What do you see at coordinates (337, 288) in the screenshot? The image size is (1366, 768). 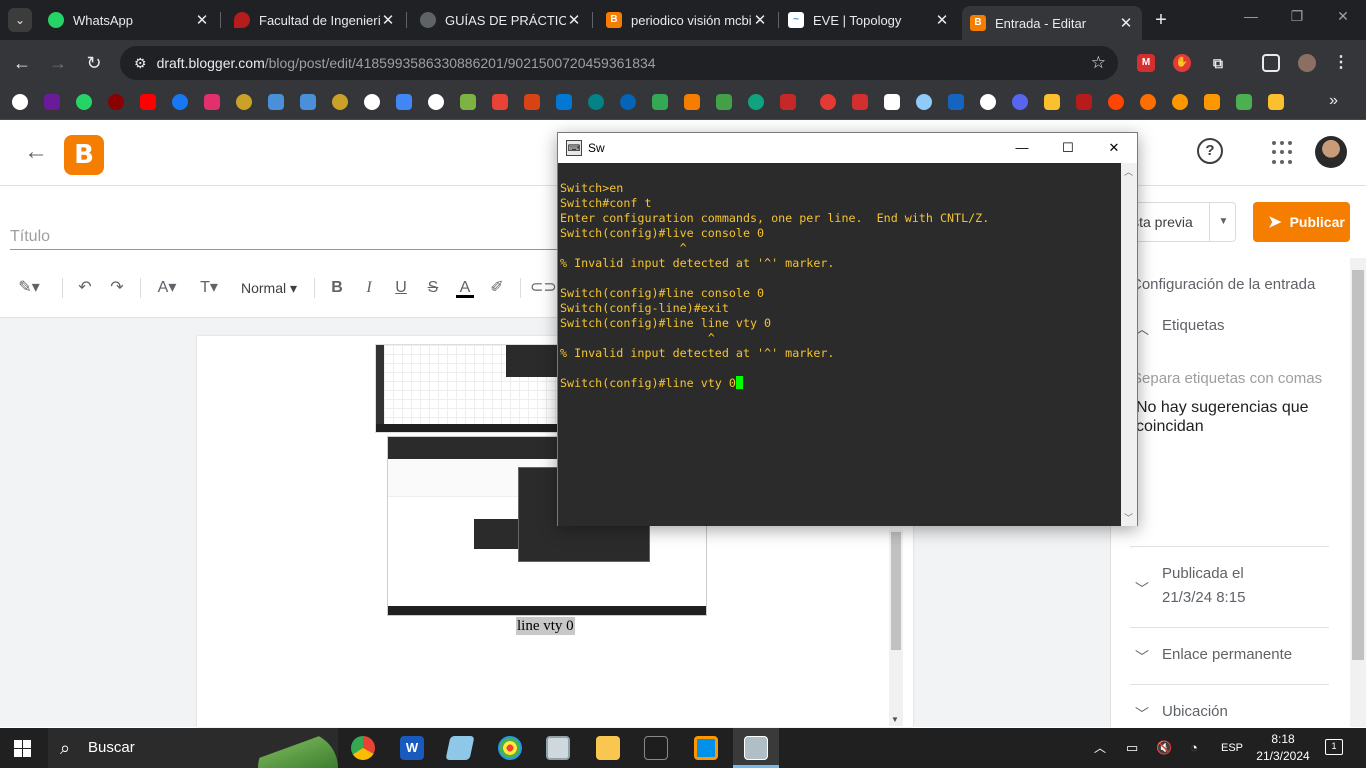 I see `bold-icon: B` at bounding box center [337, 288].